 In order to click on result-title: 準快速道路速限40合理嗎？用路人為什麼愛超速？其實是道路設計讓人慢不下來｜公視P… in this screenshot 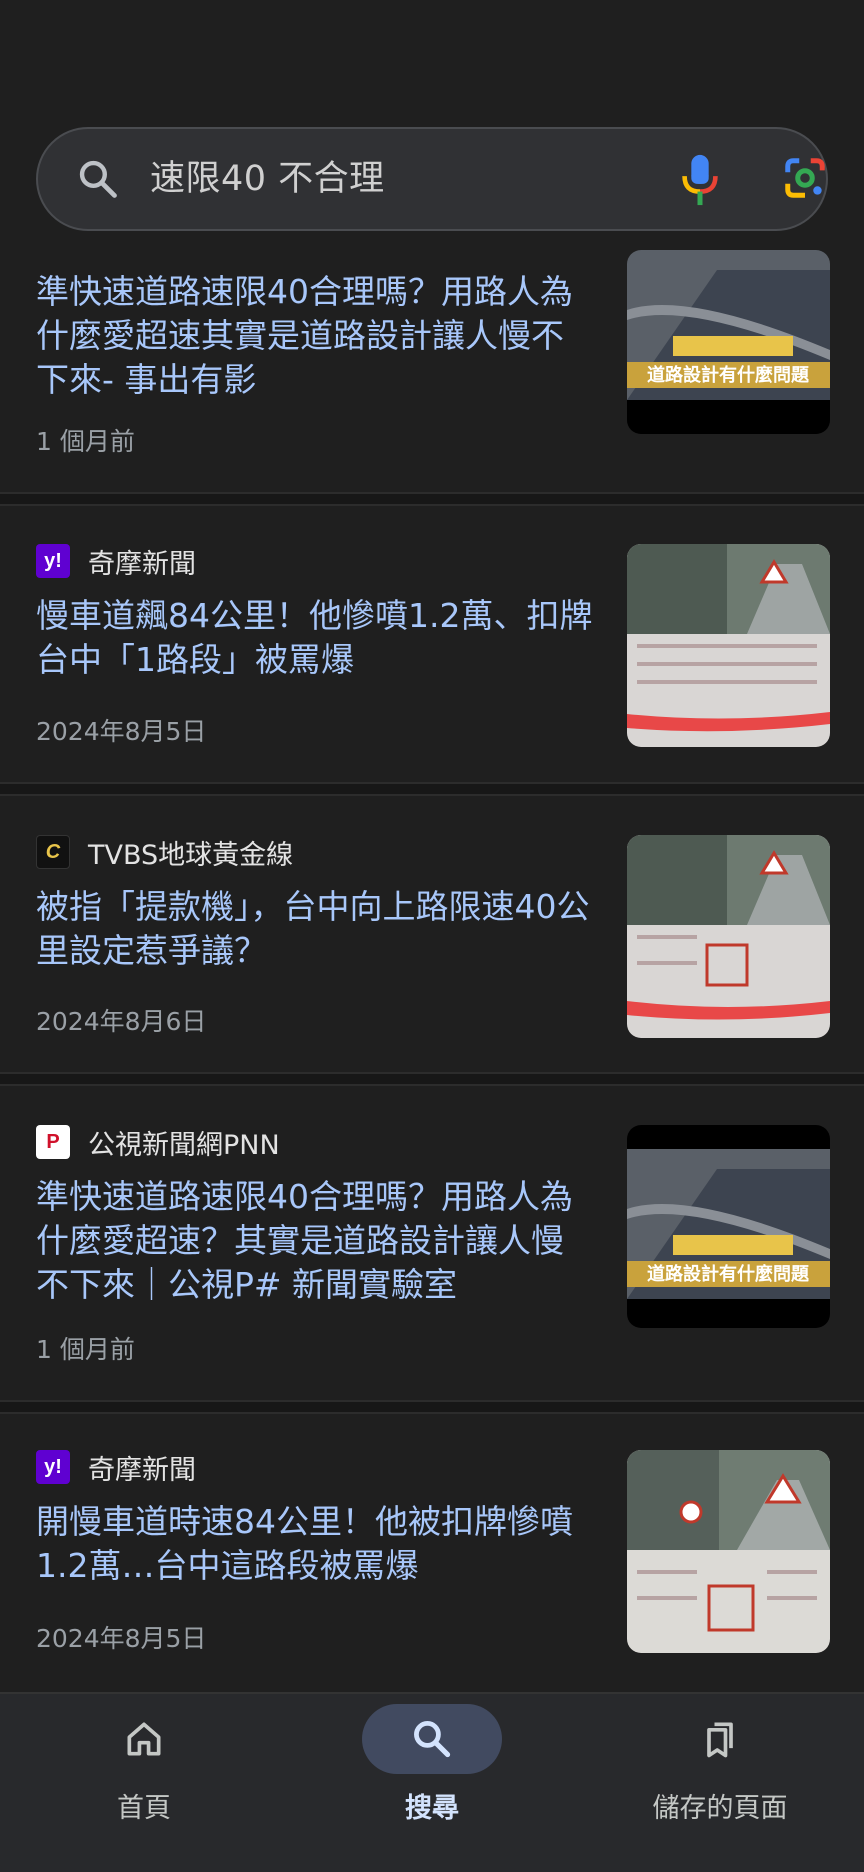, I will do `click(316, 1241)`.